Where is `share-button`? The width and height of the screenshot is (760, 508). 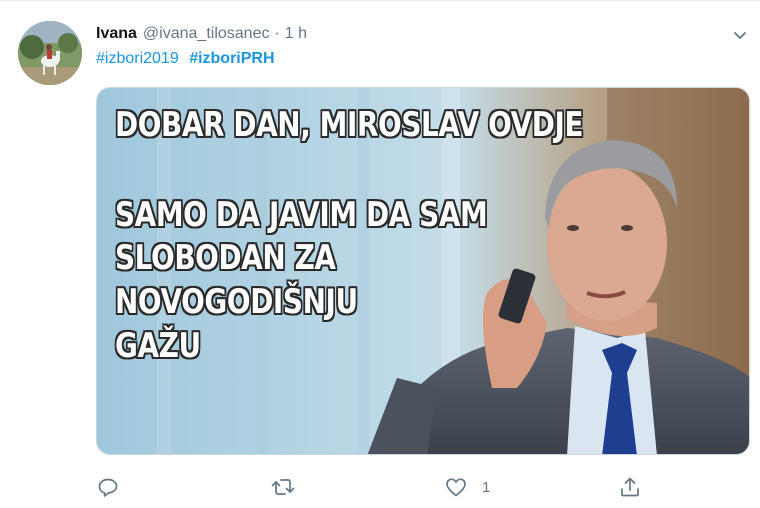 share-button is located at coordinates (630, 487).